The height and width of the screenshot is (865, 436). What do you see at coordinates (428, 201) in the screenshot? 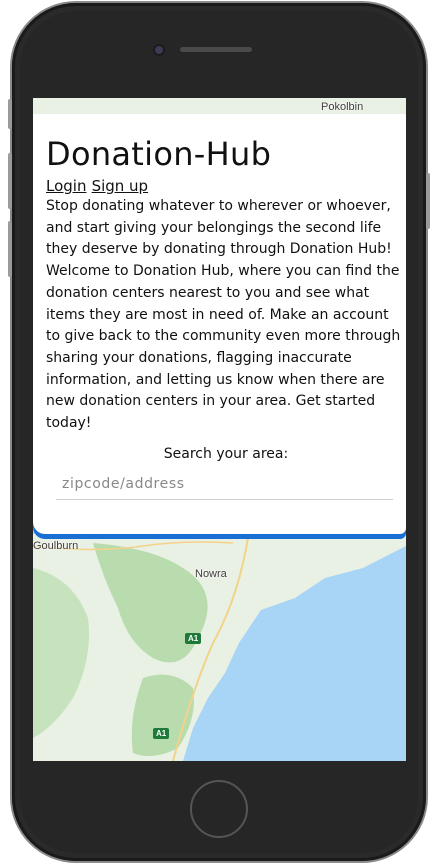
I see `power-button` at bounding box center [428, 201].